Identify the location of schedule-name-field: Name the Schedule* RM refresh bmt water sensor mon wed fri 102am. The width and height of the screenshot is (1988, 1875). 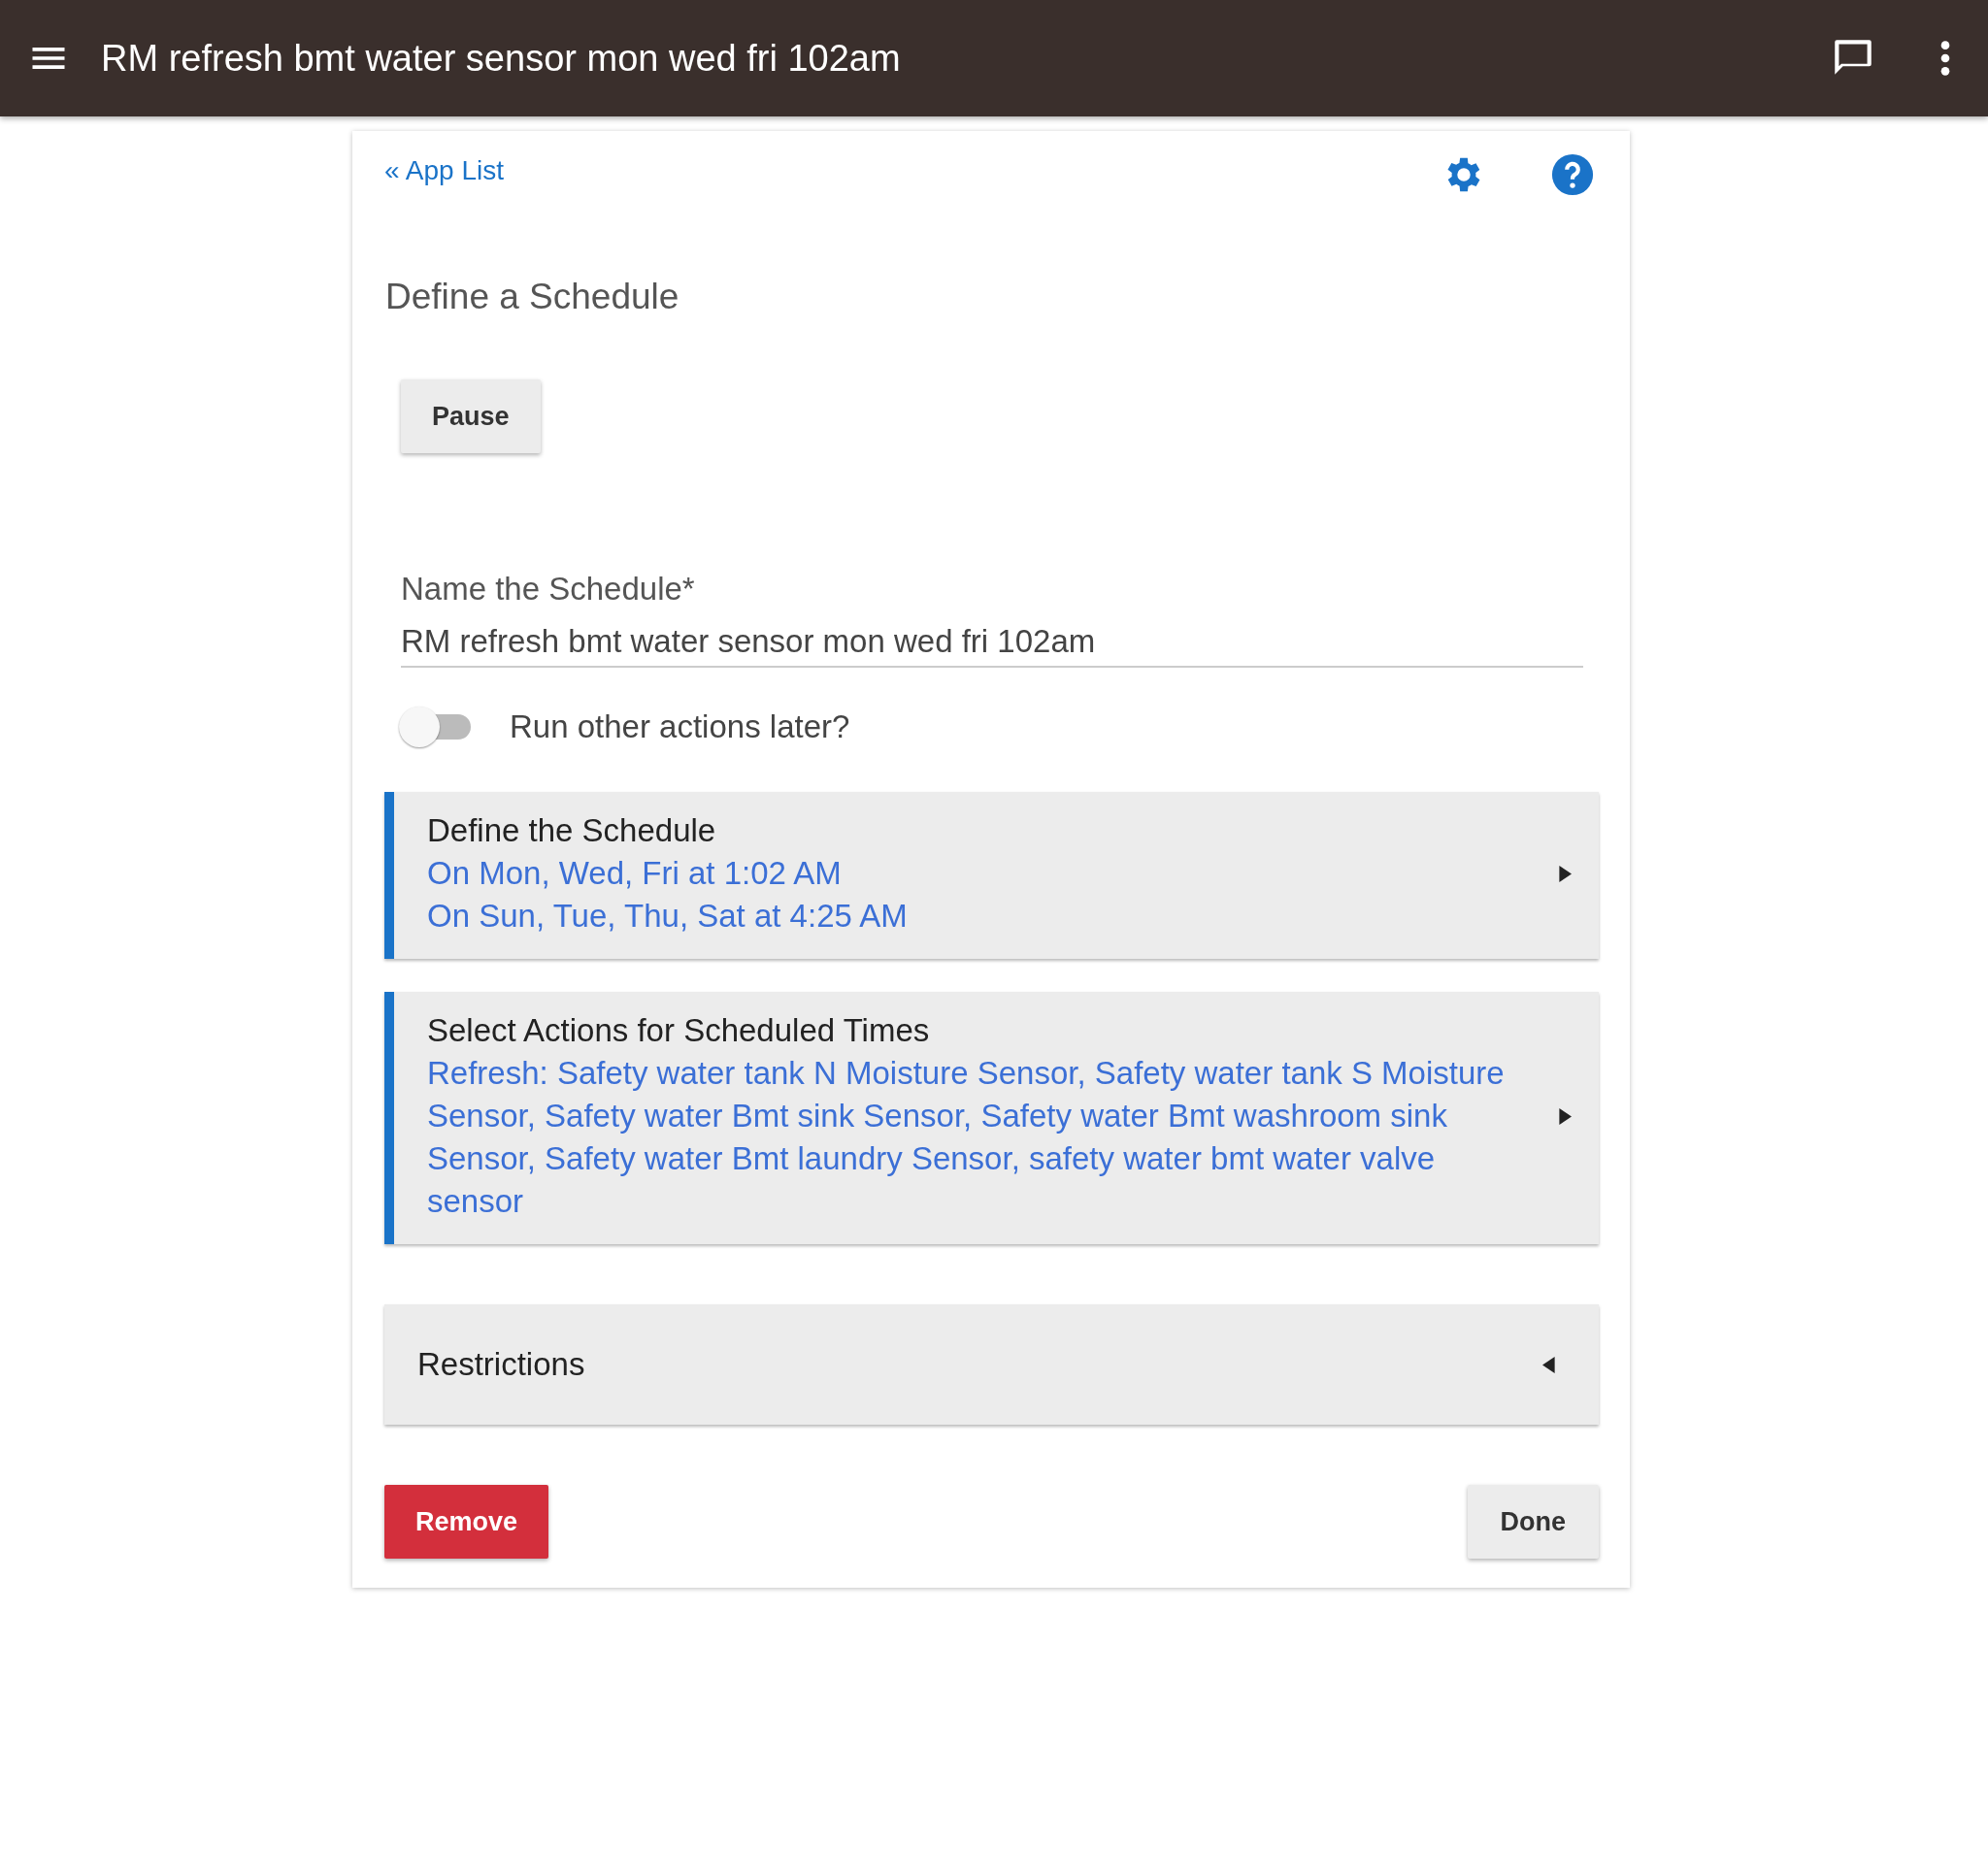
(992, 619).